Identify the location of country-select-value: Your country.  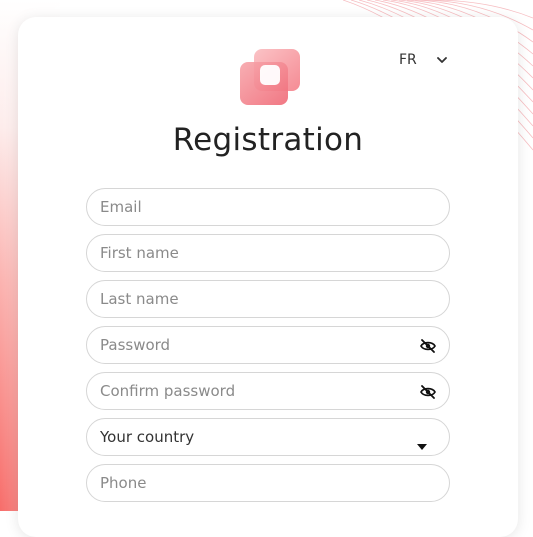
(147, 437).